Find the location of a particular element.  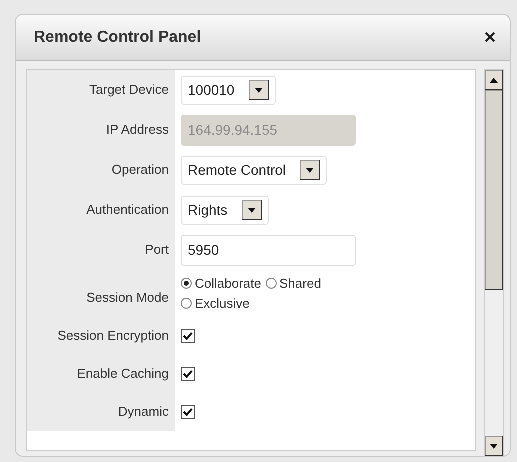

field-label: Target Device is located at coordinates (101, 90).